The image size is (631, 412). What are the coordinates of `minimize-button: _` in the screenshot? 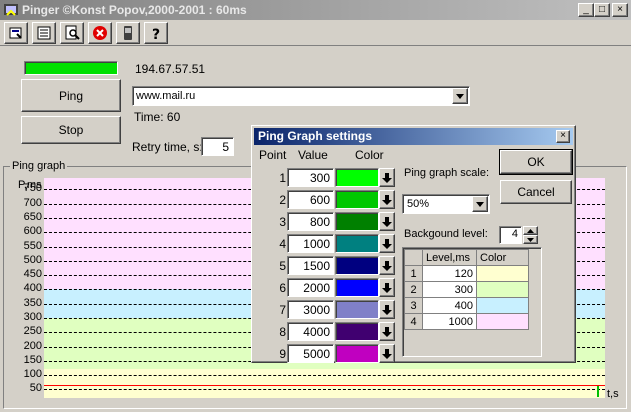 It's located at (586, 10).